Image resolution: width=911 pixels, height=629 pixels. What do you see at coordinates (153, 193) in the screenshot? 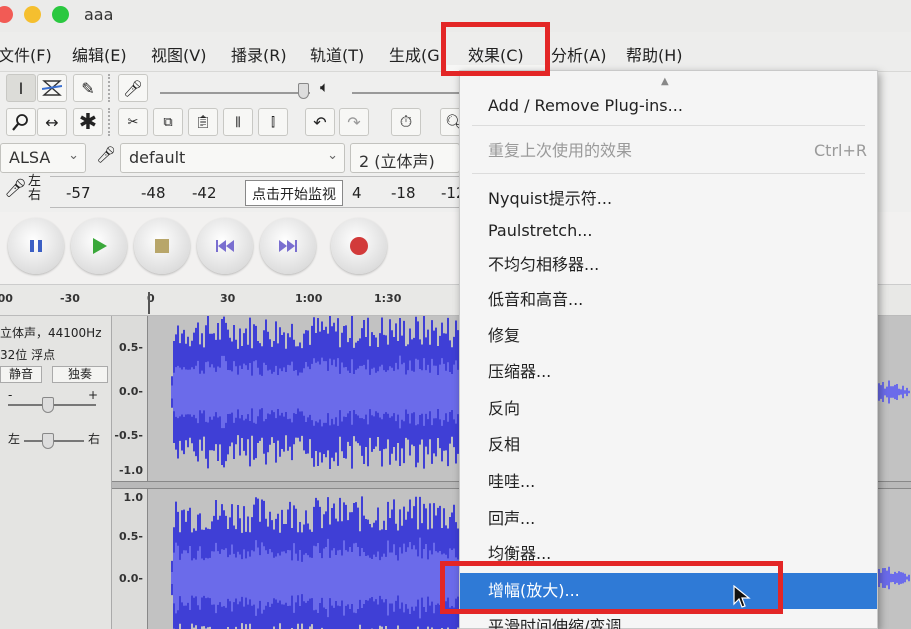
I see `meter-tick: -48` at bounding box center [153, 193].